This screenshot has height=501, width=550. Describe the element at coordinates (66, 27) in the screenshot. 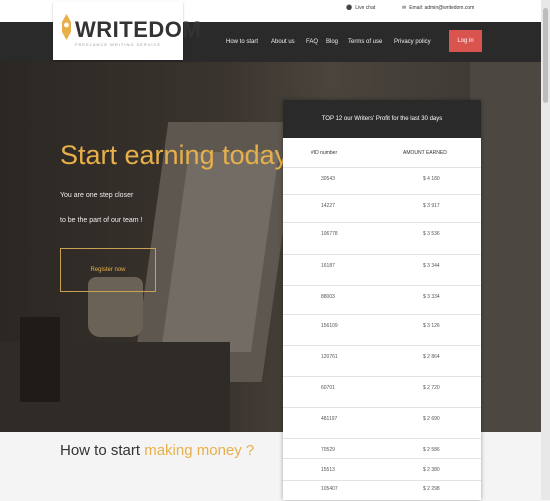

I see `pen-pin-icon` at that location.